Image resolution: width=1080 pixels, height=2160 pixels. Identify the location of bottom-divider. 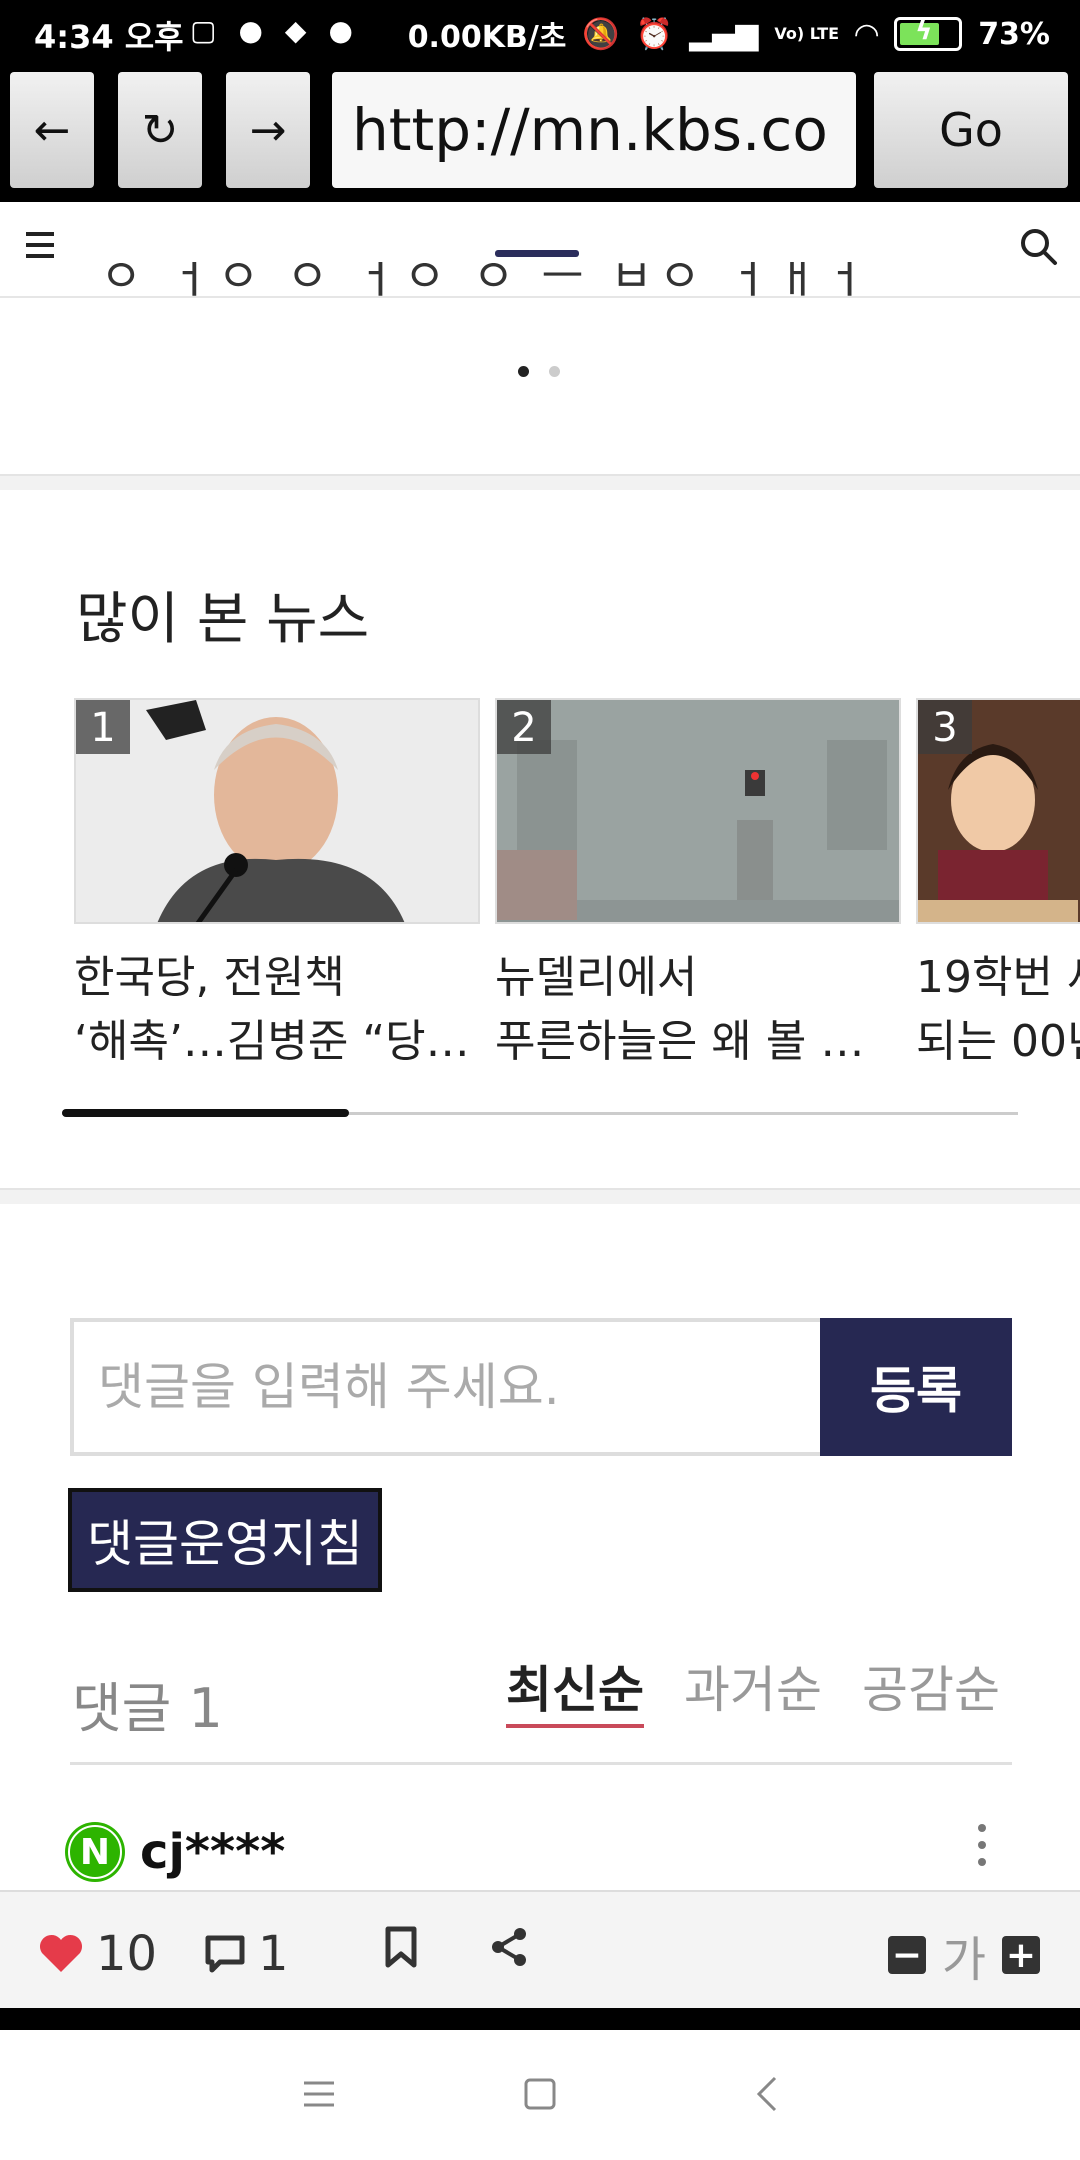
(540, 2019).